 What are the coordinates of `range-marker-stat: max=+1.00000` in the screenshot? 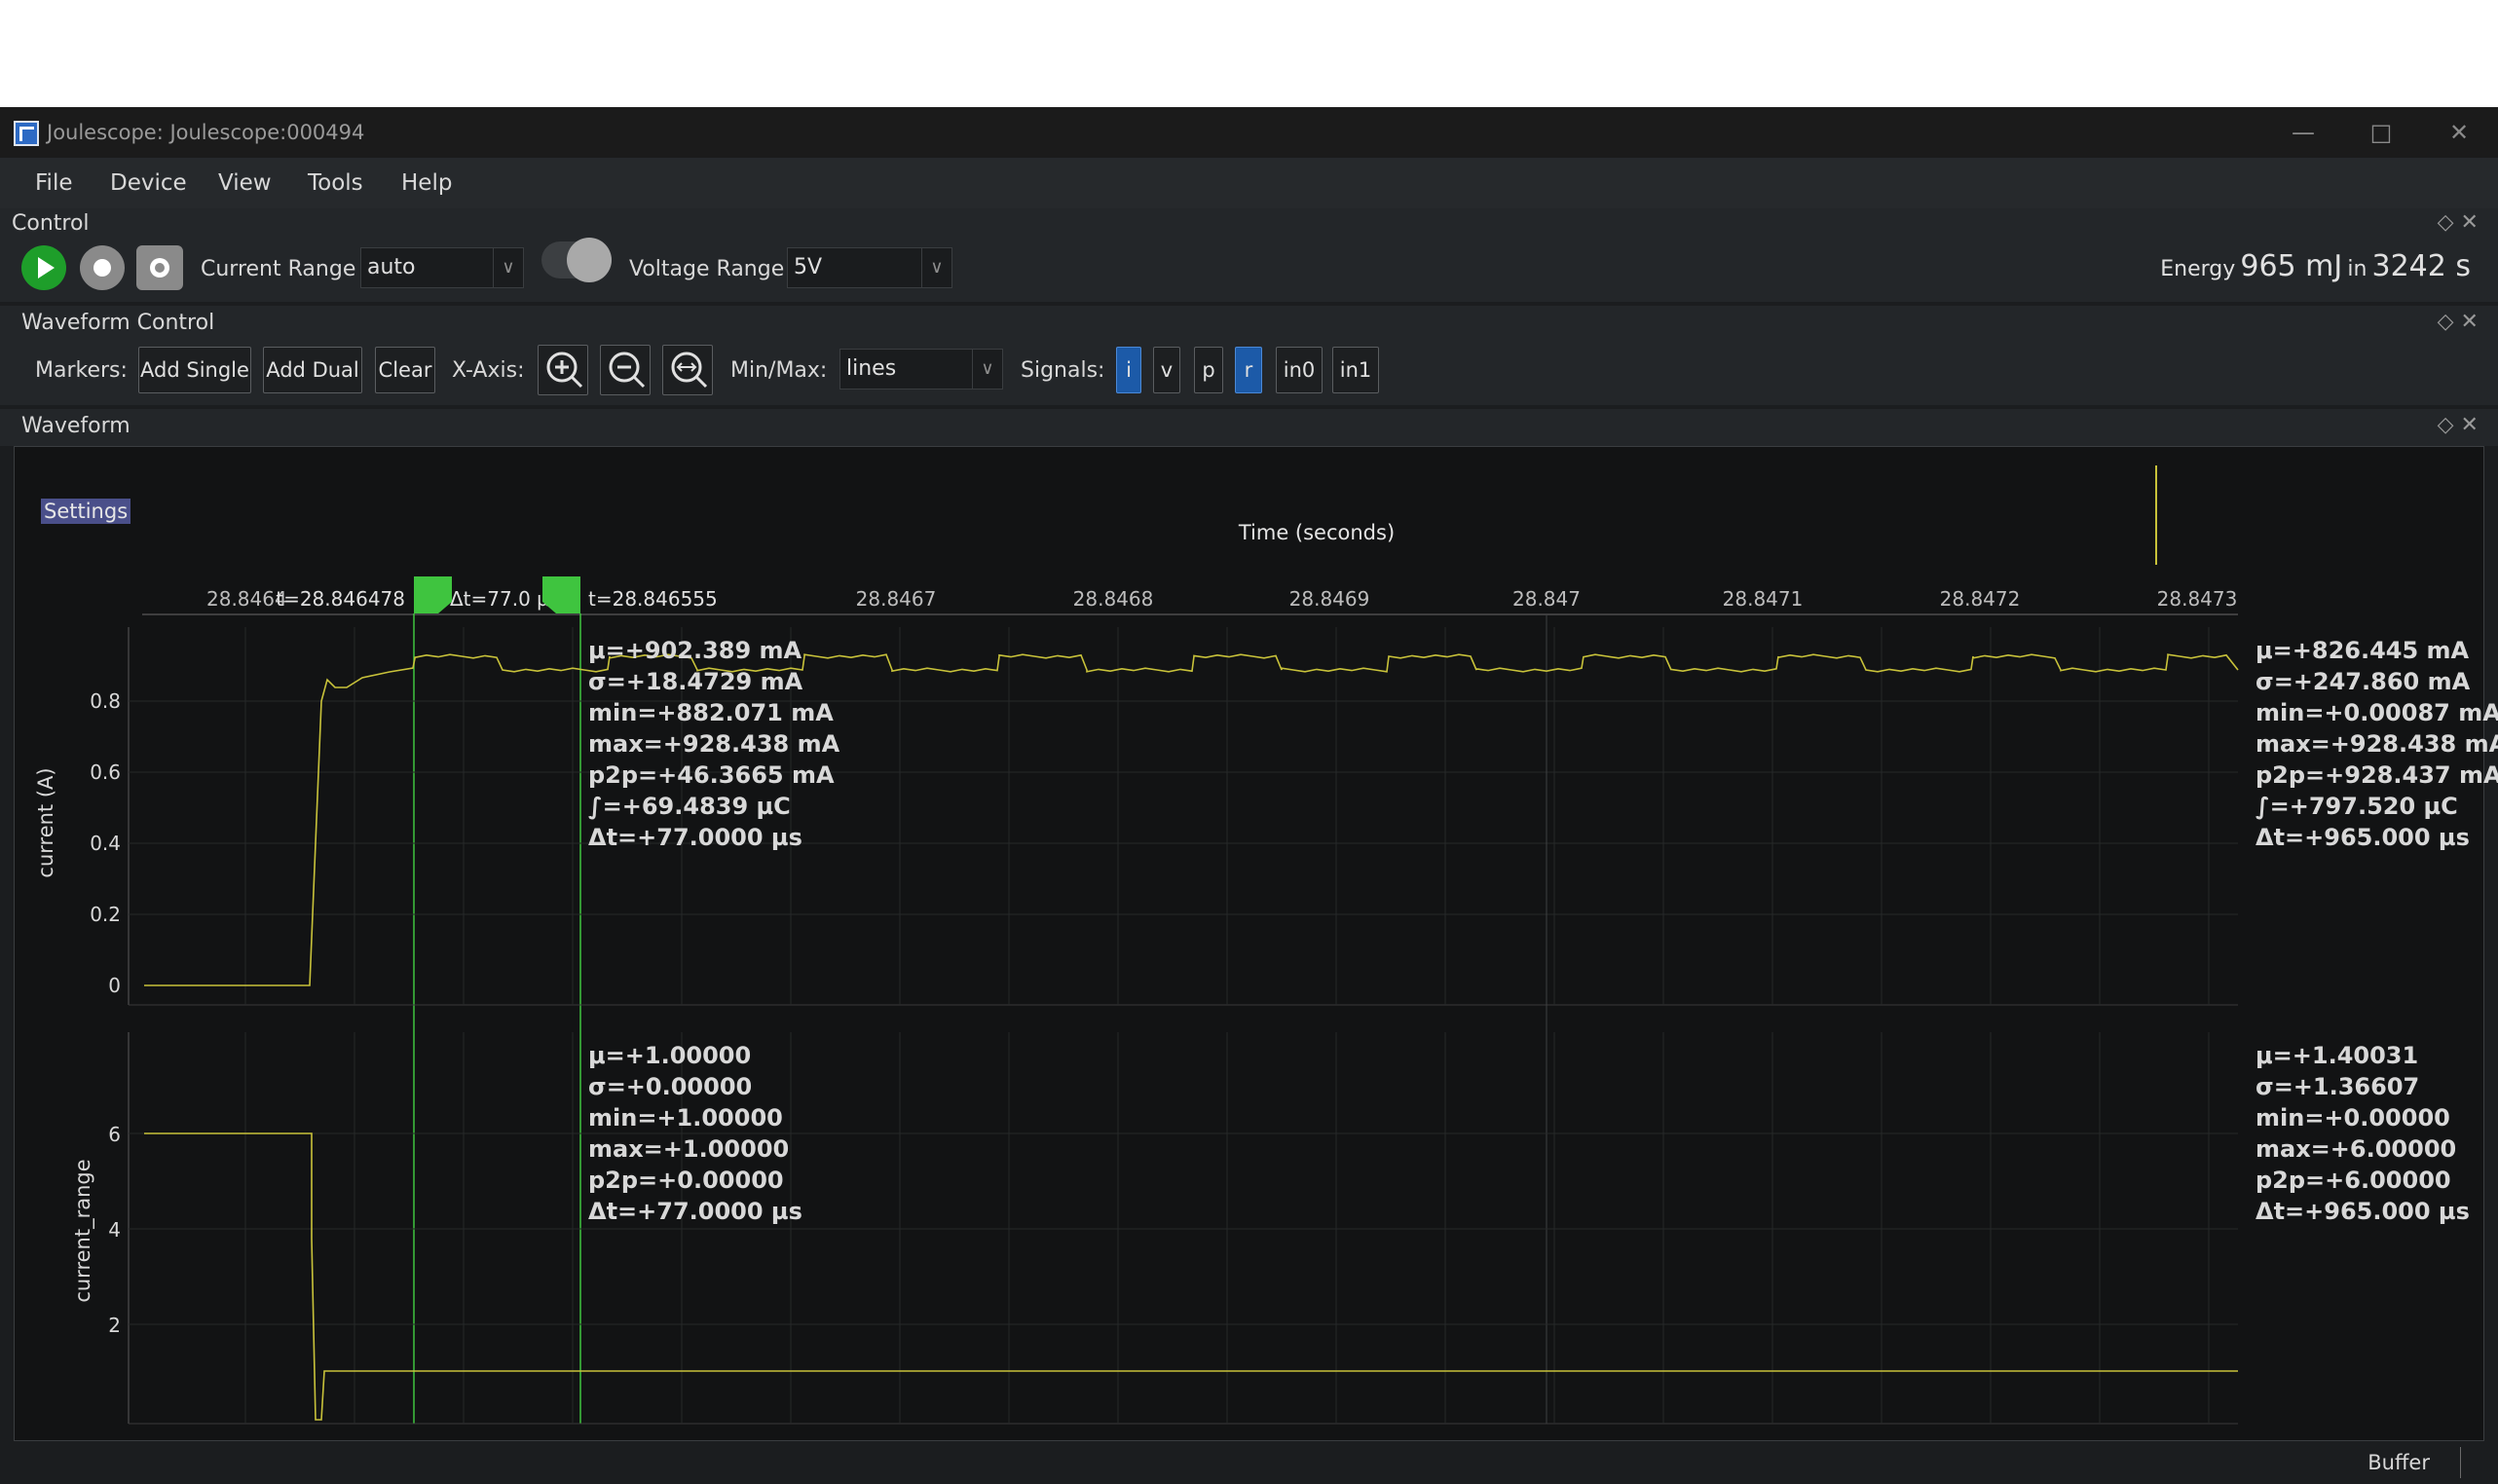 It's located at (688, 1149).